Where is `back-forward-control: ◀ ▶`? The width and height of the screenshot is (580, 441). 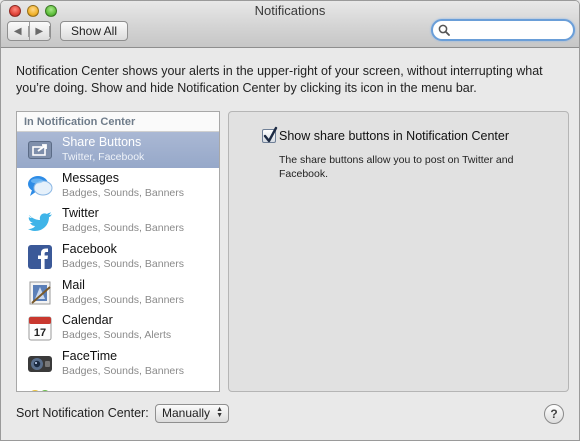 back-forward-control: ◀ ▶ is located at coordinates (29, 31).